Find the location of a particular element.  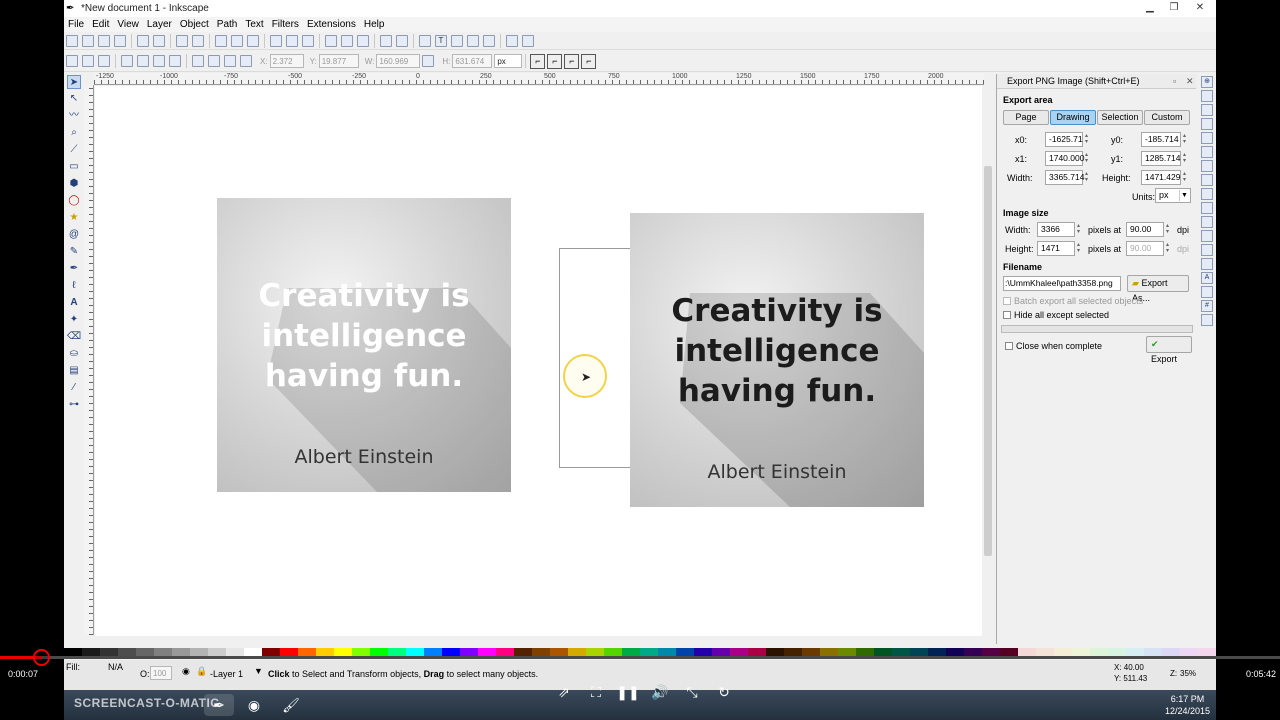

maximize-icon: ❐ is located at coordinates (1174, 7).